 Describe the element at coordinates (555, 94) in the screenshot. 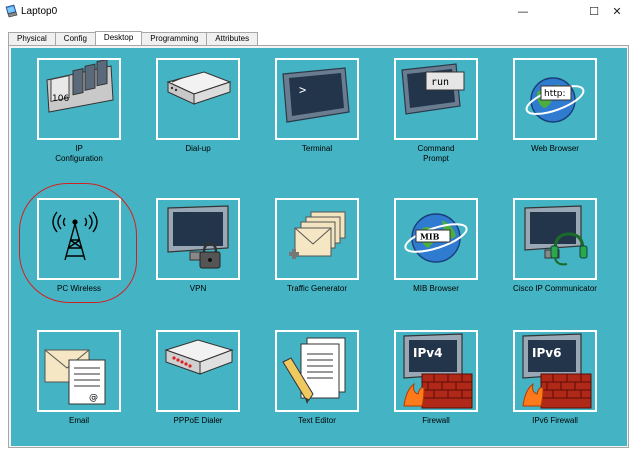

I see `svg-text: http:` at that location.